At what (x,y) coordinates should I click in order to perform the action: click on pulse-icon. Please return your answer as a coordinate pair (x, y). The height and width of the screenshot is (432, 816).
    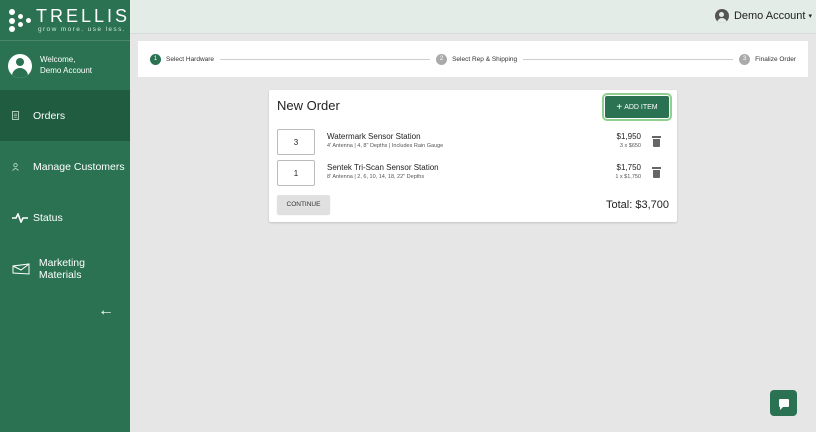
    Looking at the image, I should click on (20, 217).